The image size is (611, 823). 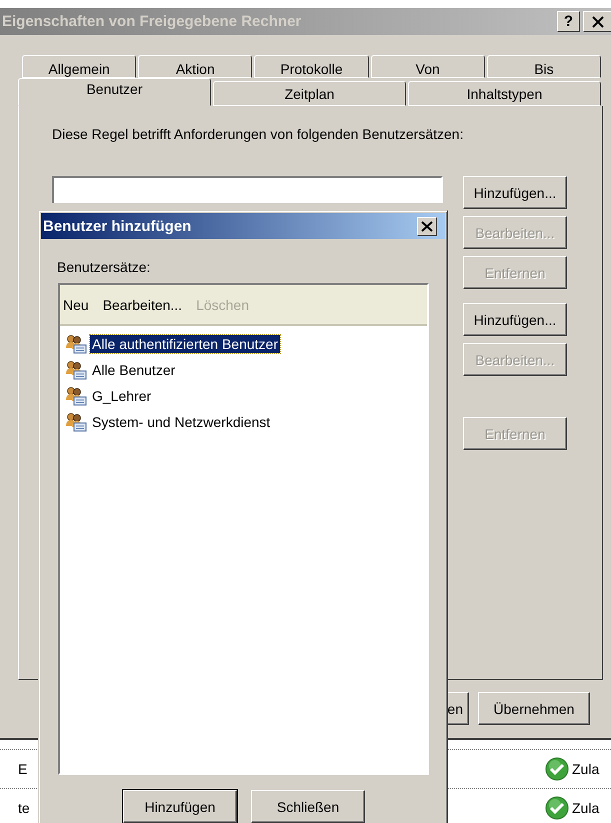 What do you see at coordinates (258, 134) in the screenshot?
I see `description-text: Diese Regel betrifft Anforderungen von folgenden Benutzersätzen:` at bounding box center [258, 134].